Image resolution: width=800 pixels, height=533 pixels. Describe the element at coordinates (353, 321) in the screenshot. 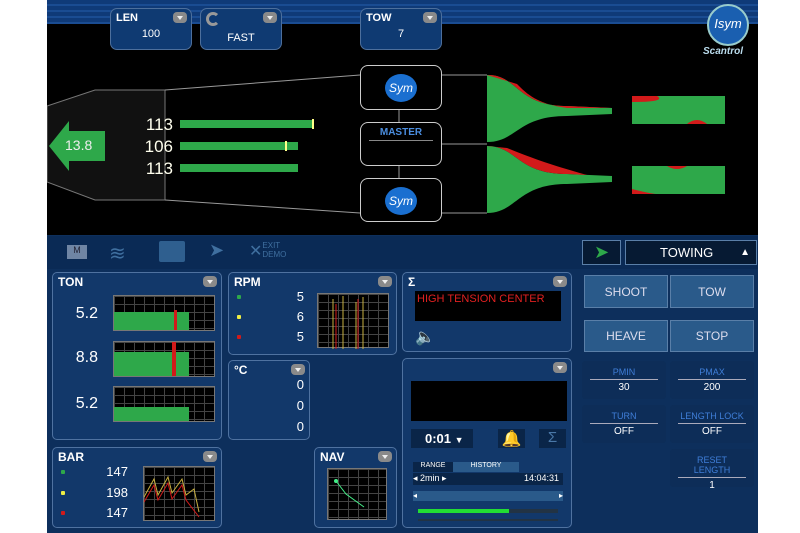

I see `rpm-chart` at that location.